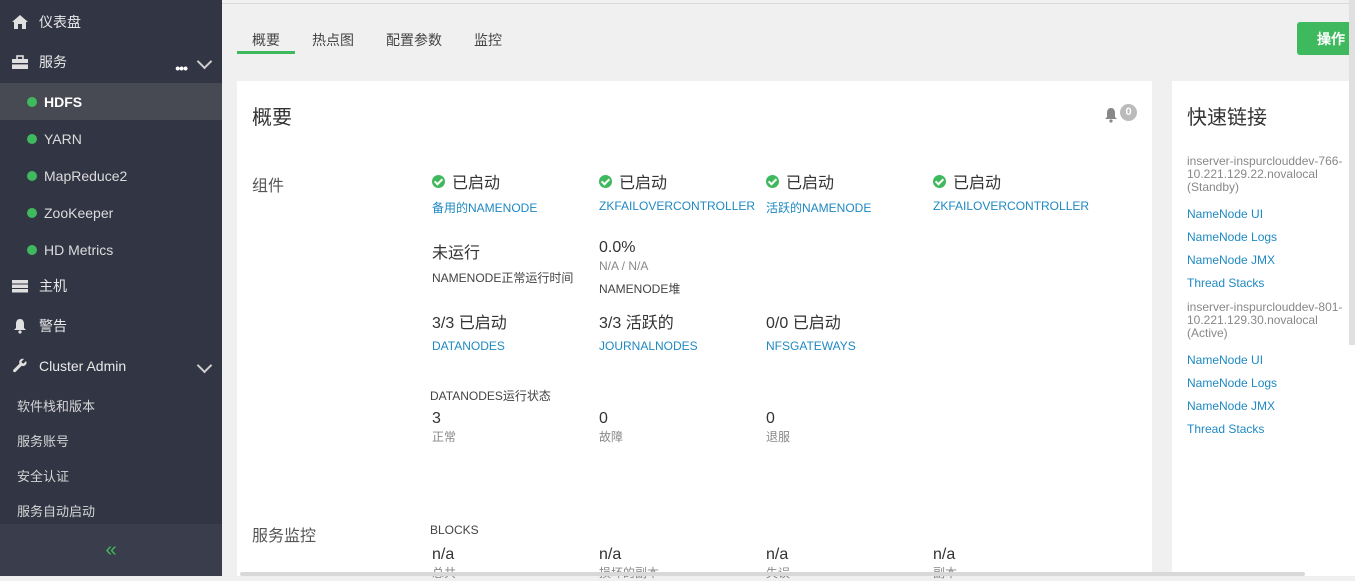 The image size is (1355, 581). What do you see at coordinates (788, 3) in the screenshot?
I see `top-divider` at bounding box center [788, 3].